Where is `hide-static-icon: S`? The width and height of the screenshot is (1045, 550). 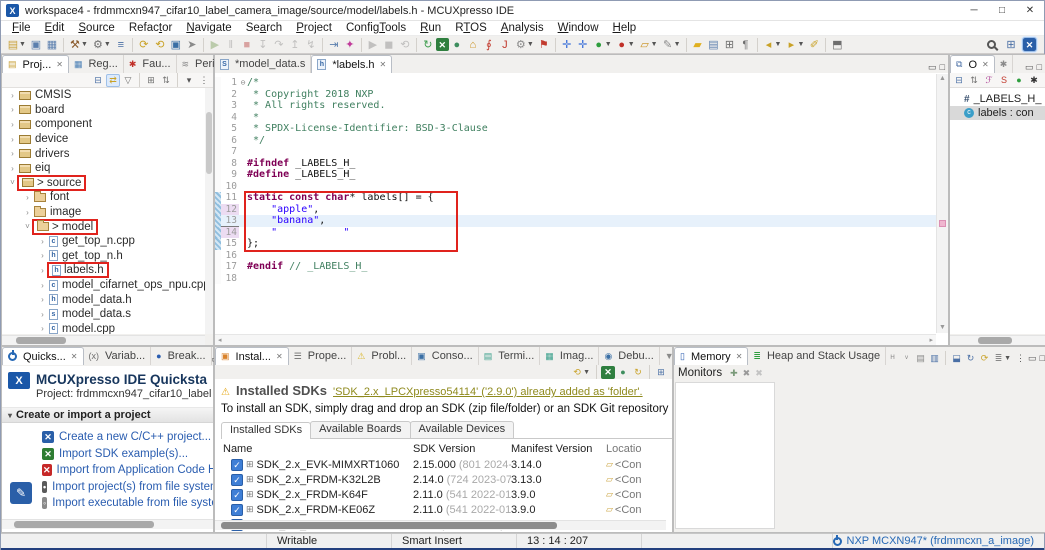
hide-static-icon: S is located at coordinates (1004, 80).